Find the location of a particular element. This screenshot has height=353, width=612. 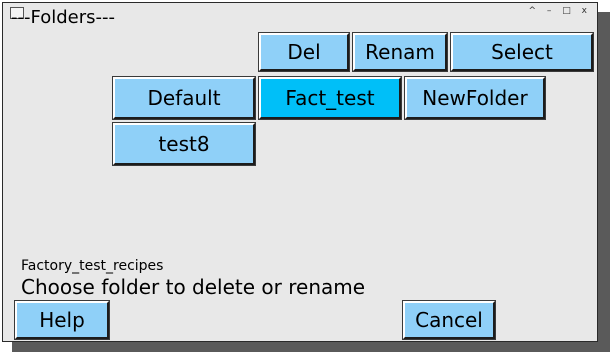

rename-button: Renam is located at coordinates (400, 52).